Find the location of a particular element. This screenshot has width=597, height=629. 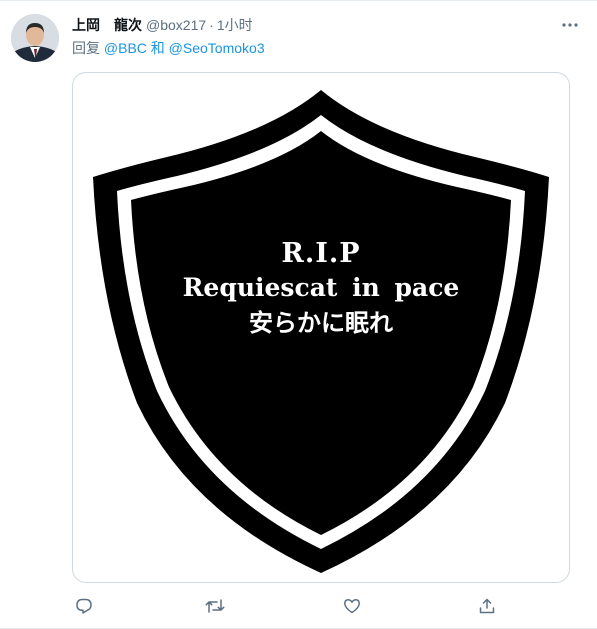

like-button is located at coordinates (352, 606).